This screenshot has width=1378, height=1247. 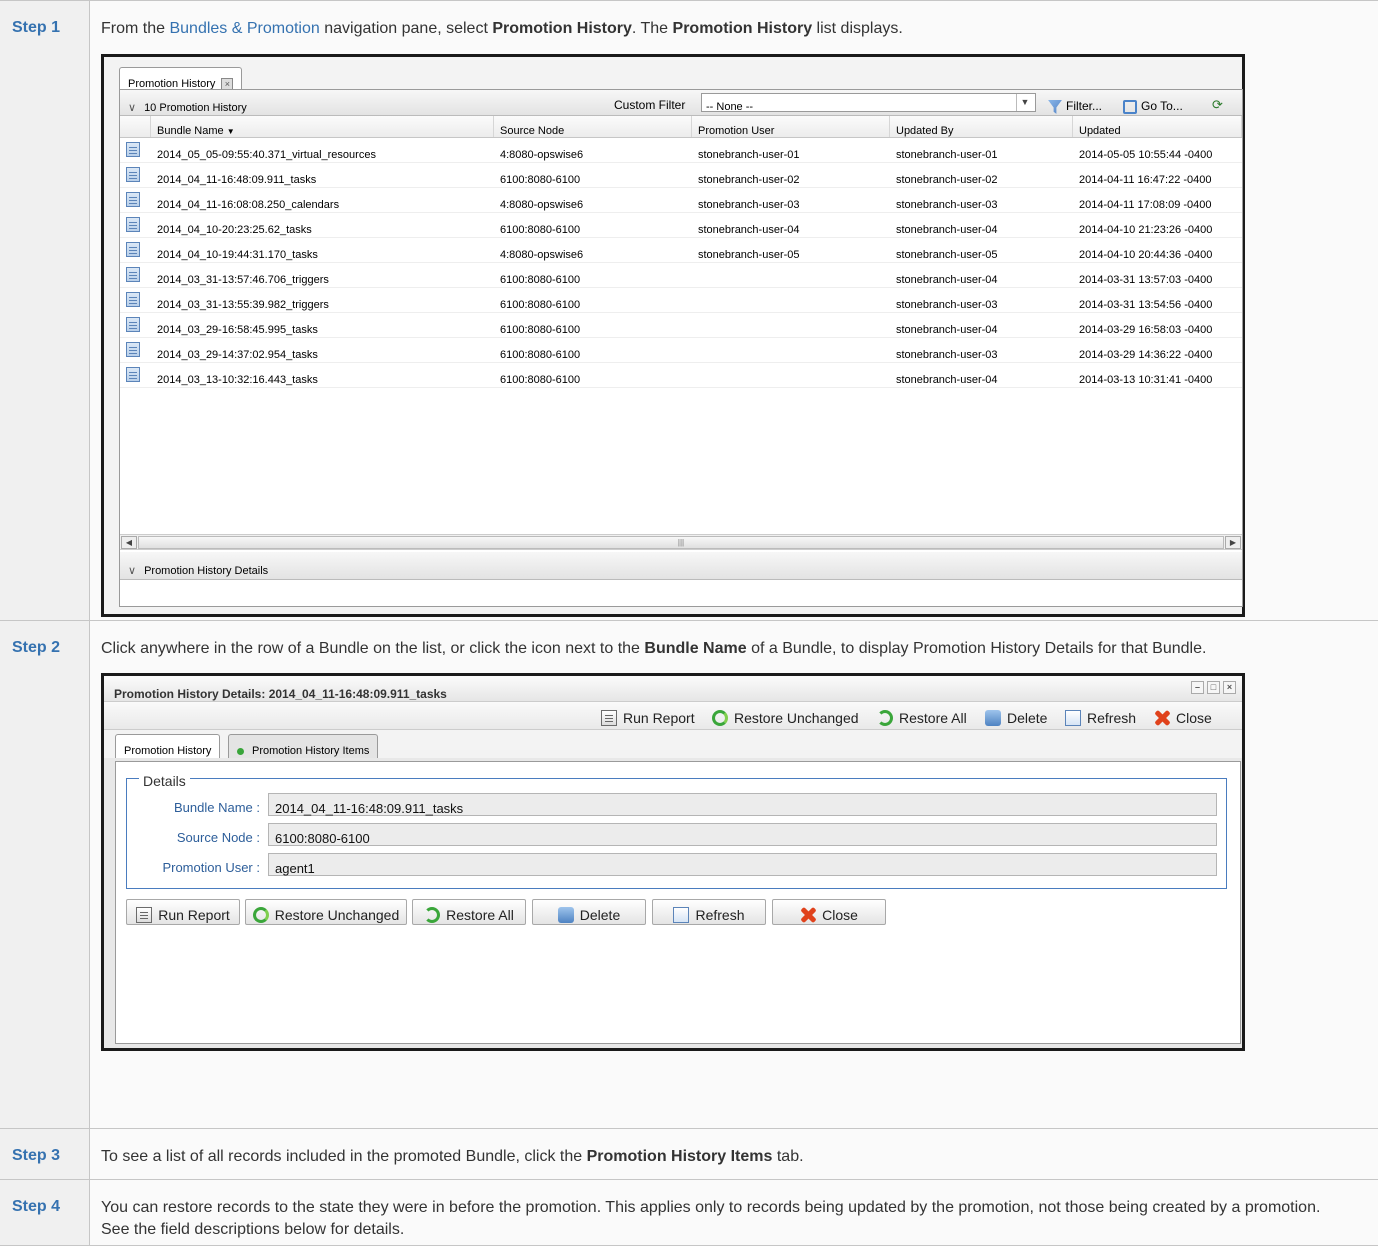 I want to click on toolbar-restore-all-button: Restore All, so click(x=922, y=718).